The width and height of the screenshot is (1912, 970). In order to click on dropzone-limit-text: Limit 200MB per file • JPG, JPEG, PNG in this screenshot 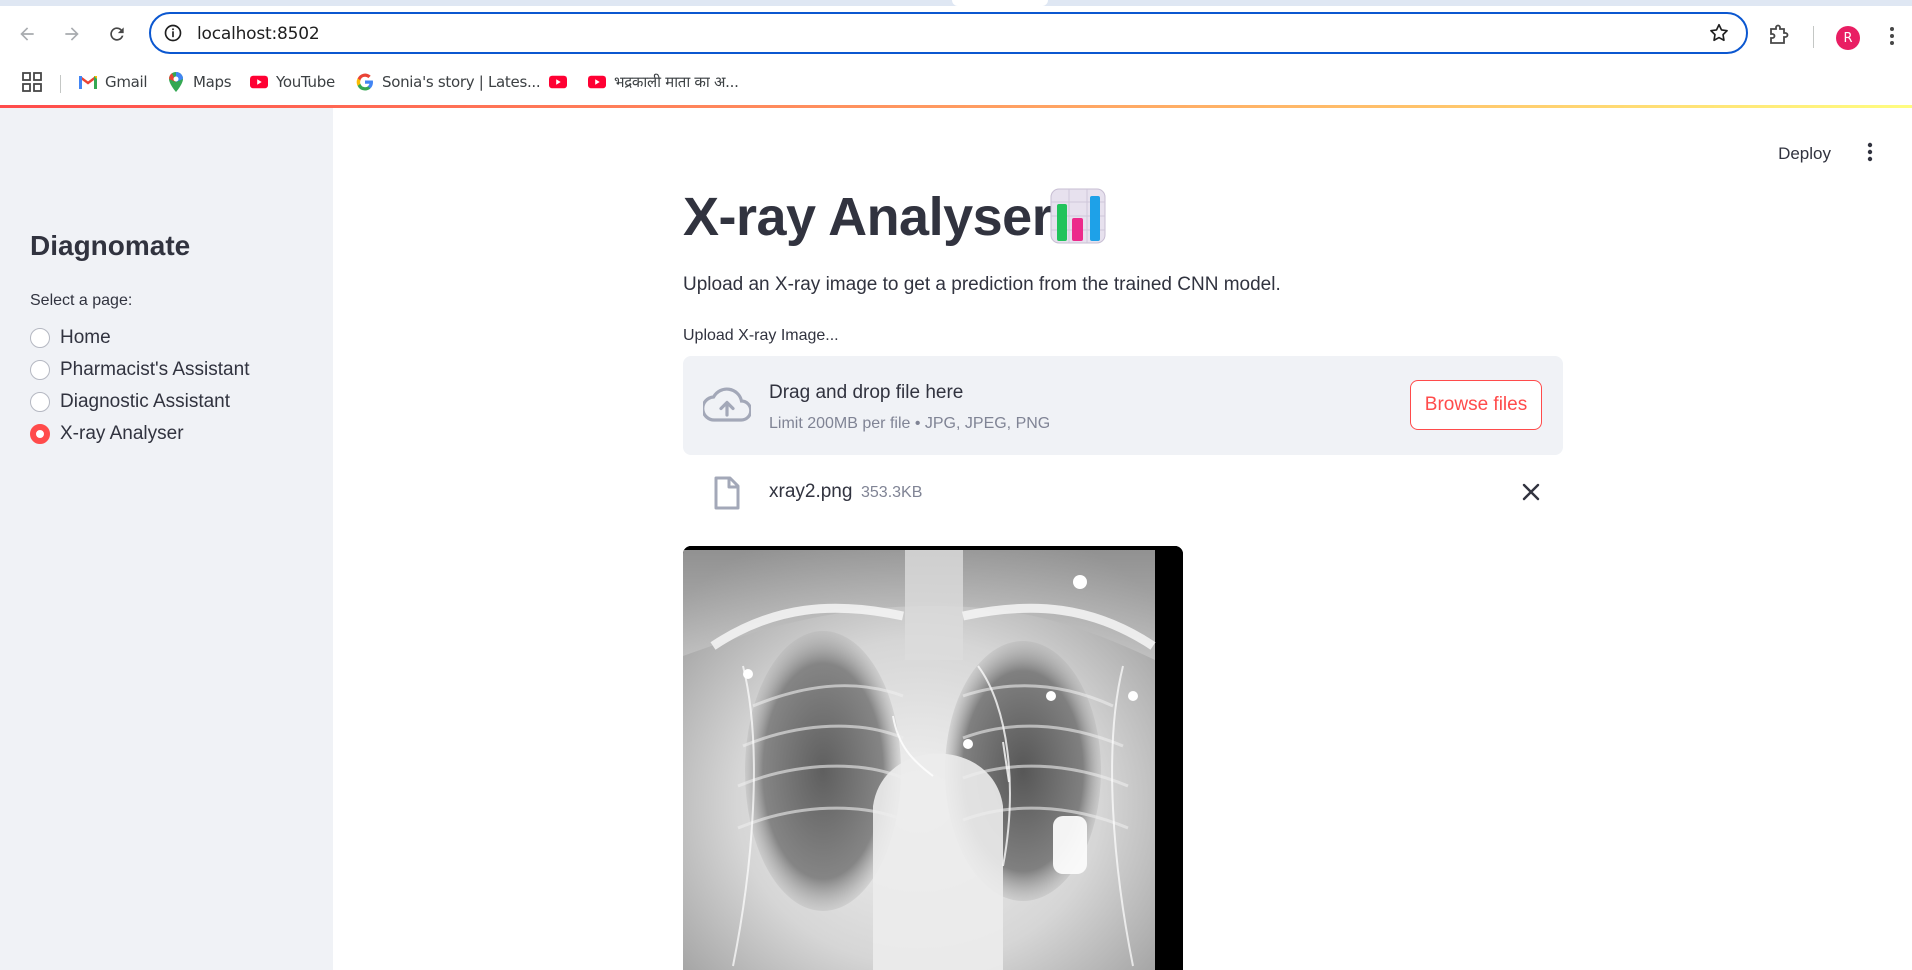, I will do `click(910, 423)`.